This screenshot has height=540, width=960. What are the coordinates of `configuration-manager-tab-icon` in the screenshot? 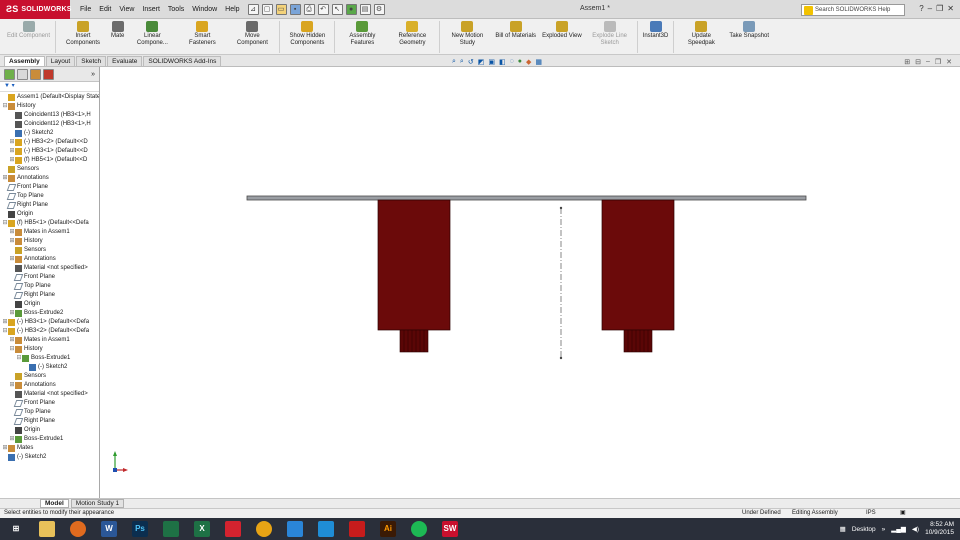 It's located at (35, 74).